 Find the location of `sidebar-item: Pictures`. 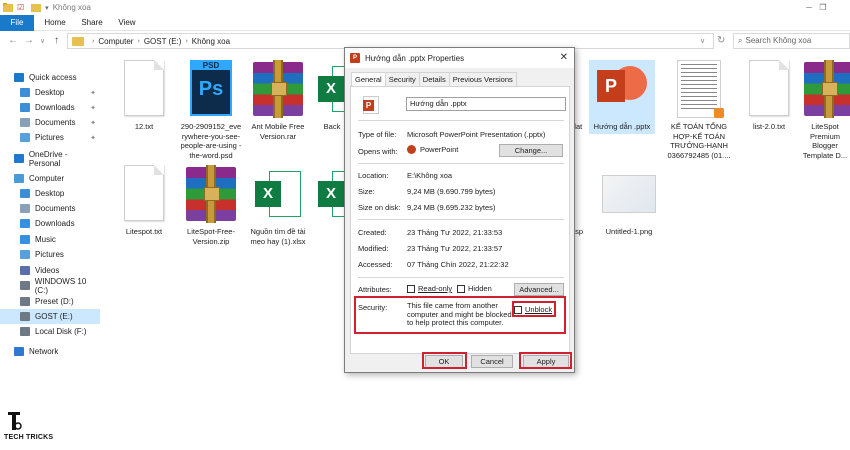

sidebar-item: Pictures is located at coordinates (50, 254).